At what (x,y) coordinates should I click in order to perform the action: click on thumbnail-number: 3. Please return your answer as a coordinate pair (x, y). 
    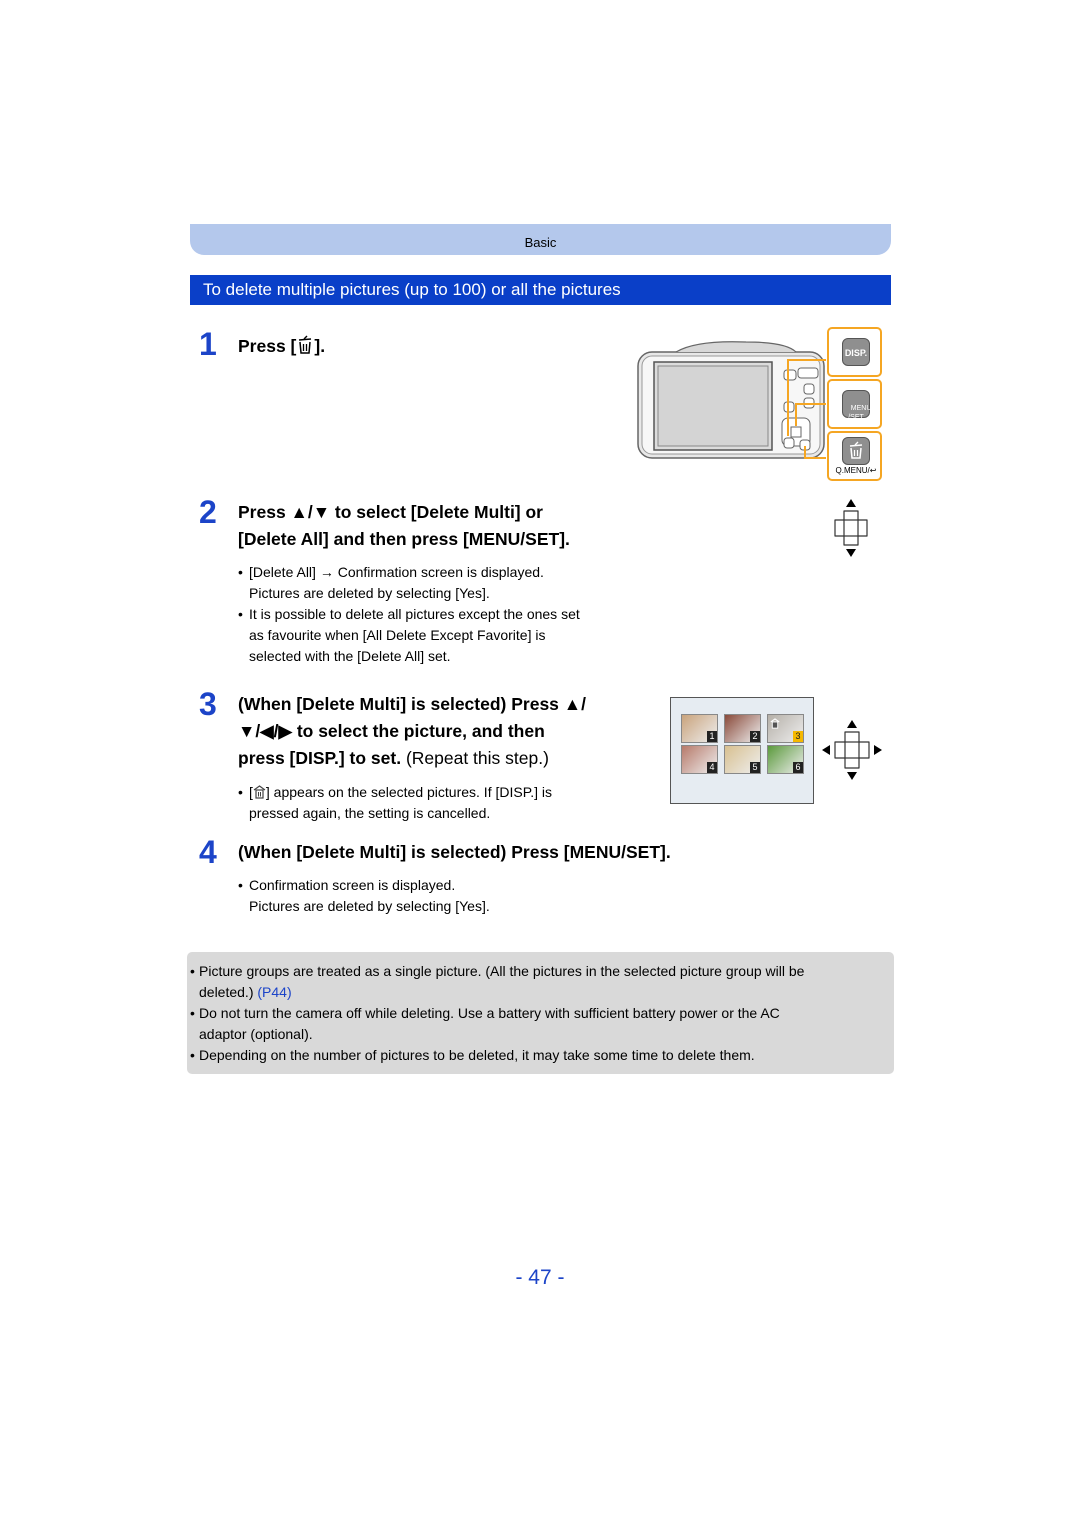
    Looking at the image, I should click on (798, 736).